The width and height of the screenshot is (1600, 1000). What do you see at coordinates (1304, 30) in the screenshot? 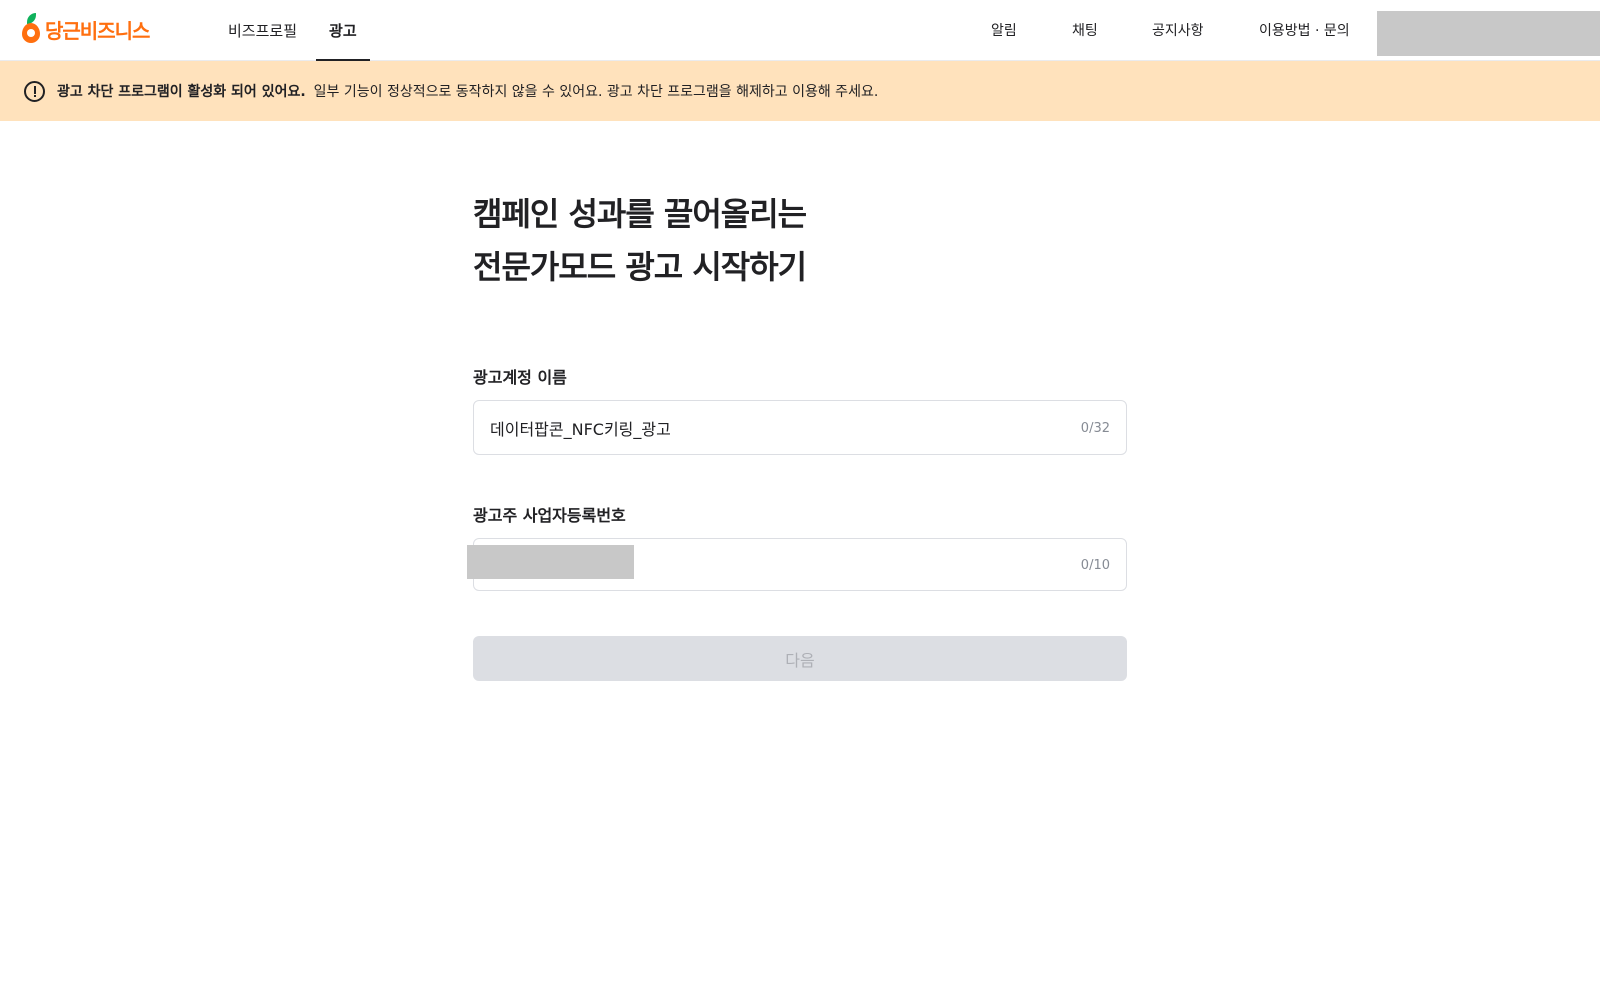
I see `nav-help: 이용방법 · 문의` at bounding box center [1304, 30].